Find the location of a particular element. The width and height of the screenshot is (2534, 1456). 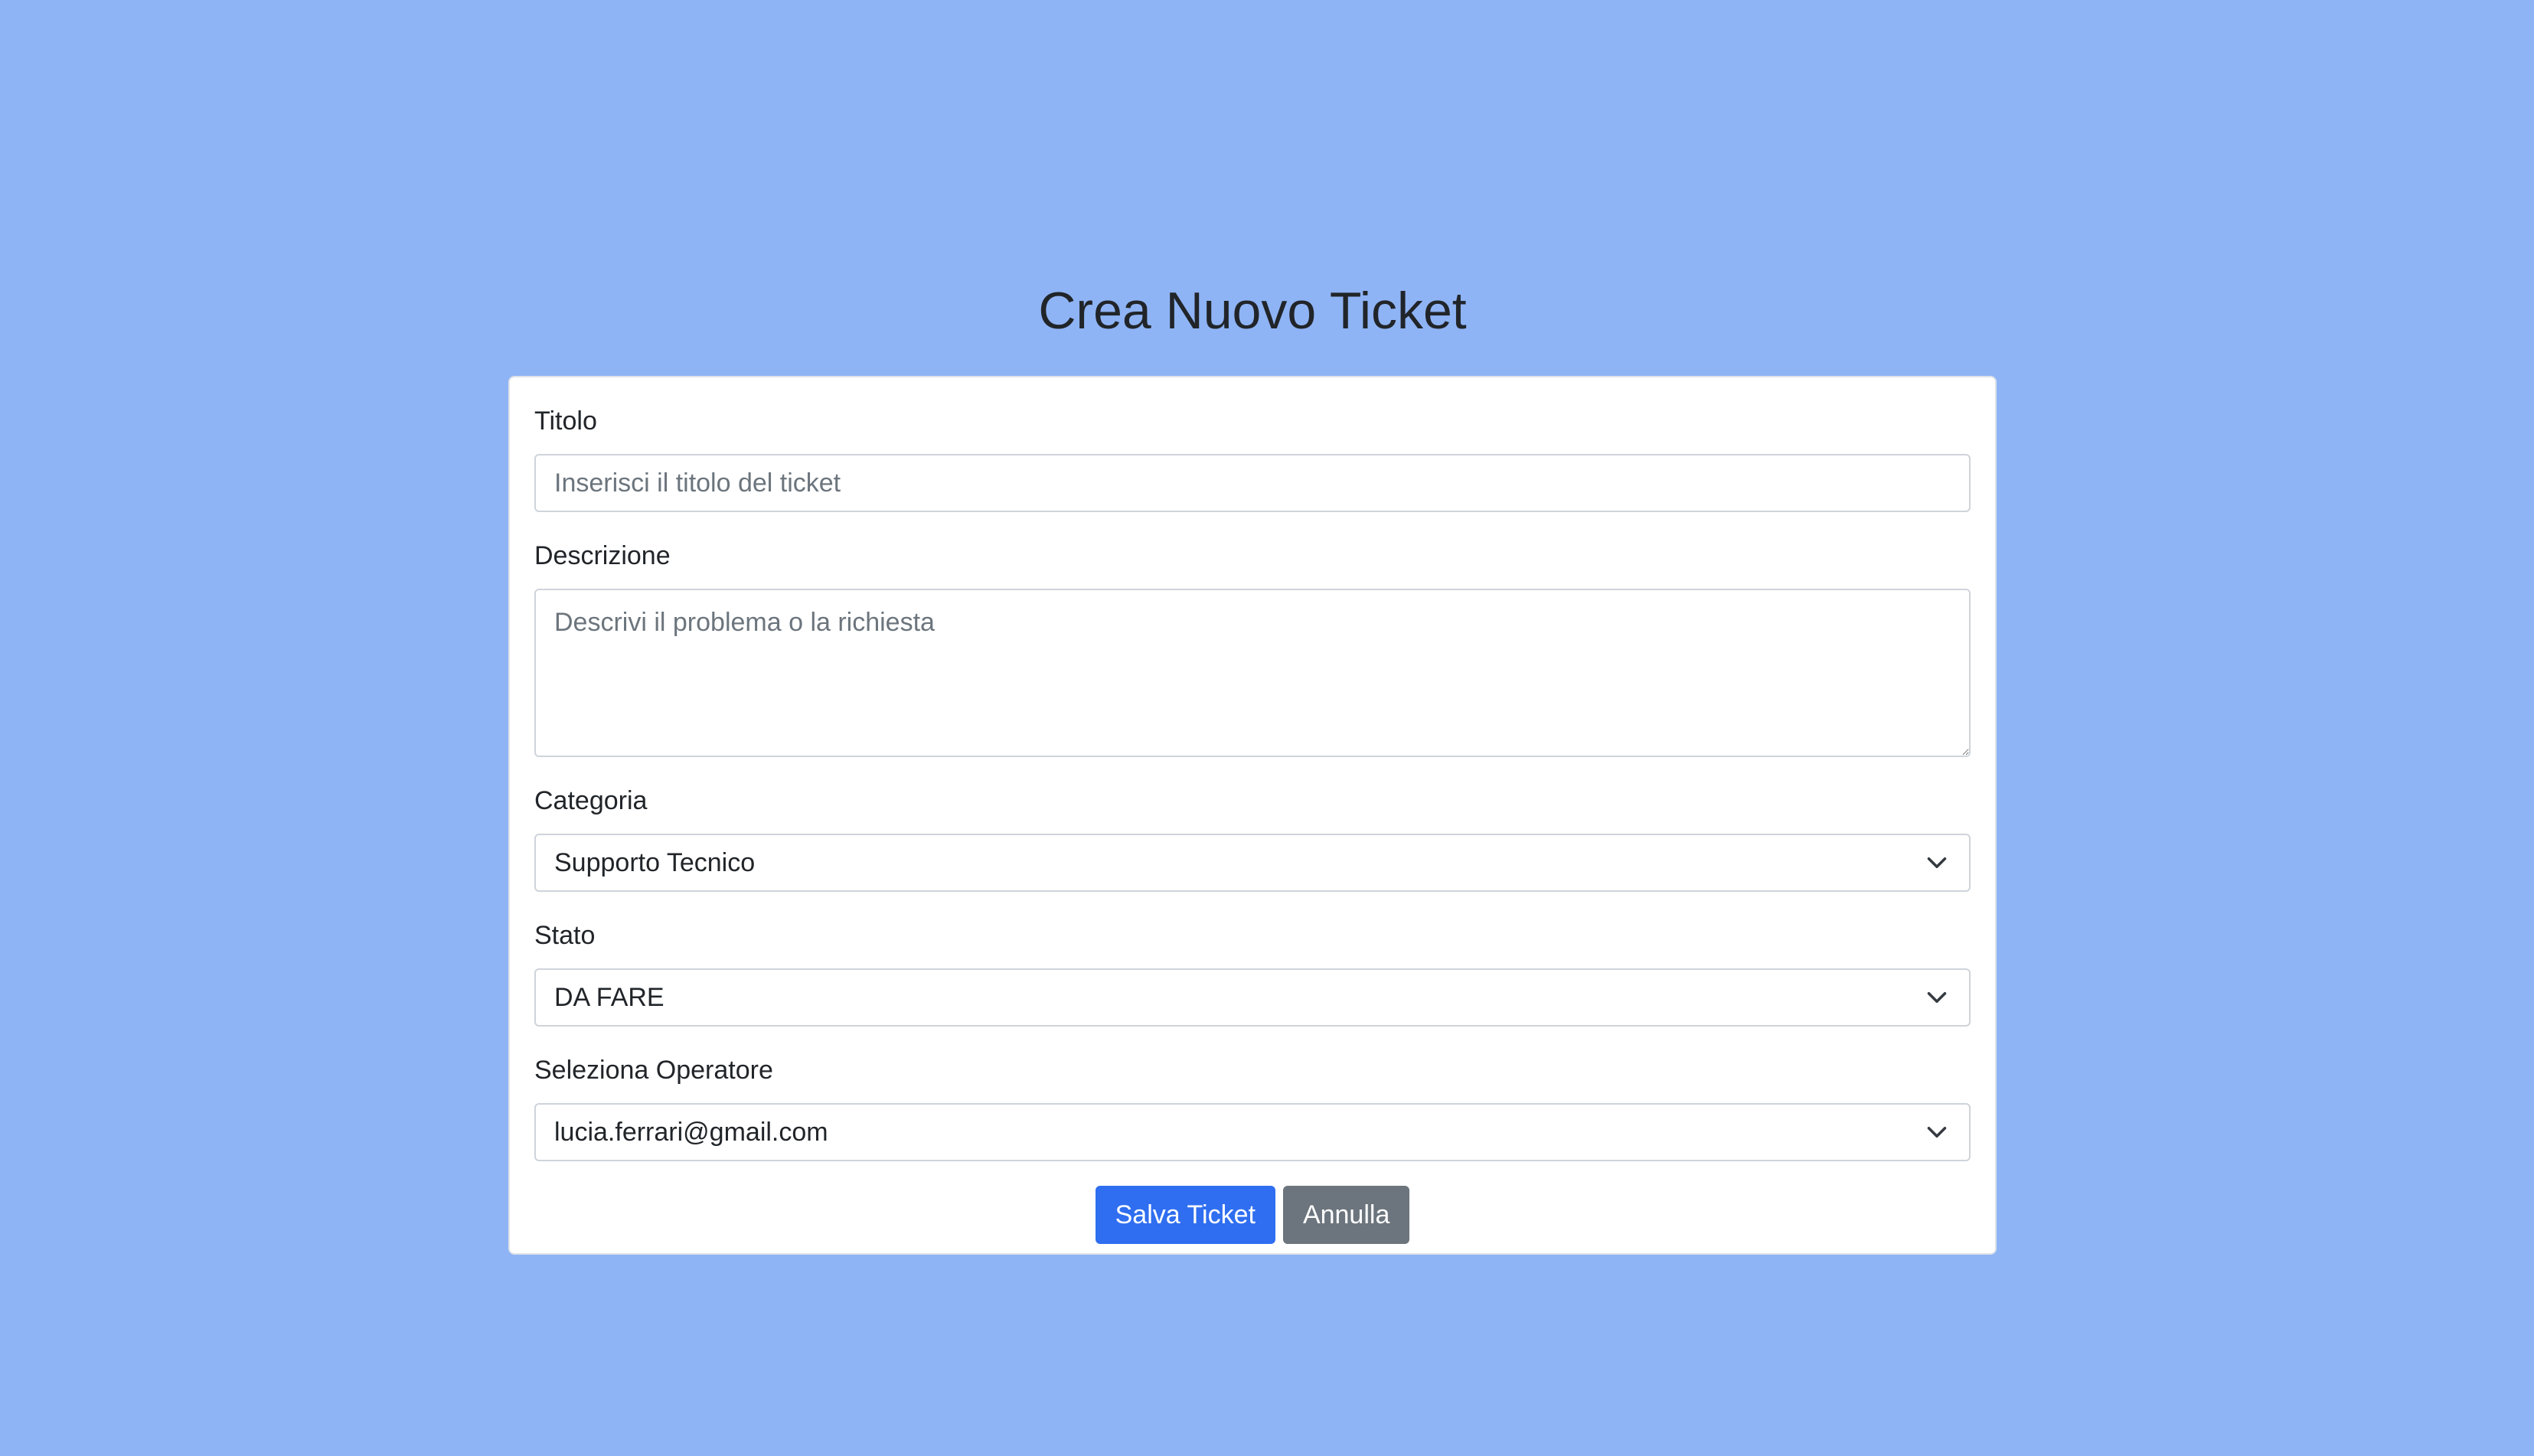

descrizione-group: Descrizione is located at coordinates (1252, 647).